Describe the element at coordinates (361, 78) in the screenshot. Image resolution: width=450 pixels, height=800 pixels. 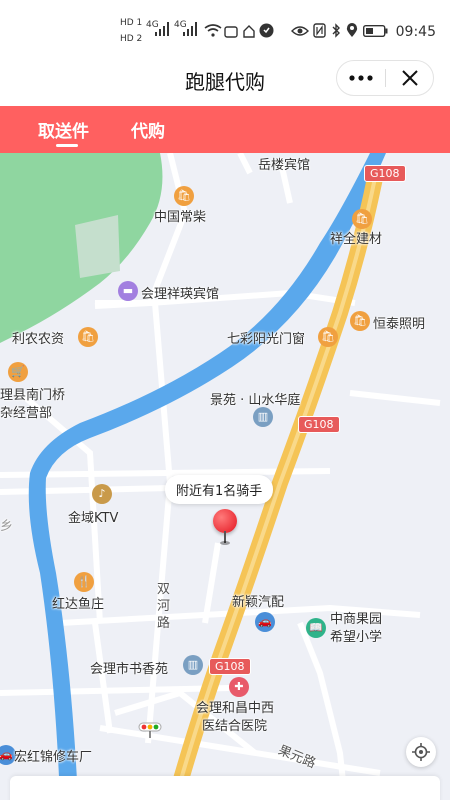
I see `more-dots-icon` at that location.